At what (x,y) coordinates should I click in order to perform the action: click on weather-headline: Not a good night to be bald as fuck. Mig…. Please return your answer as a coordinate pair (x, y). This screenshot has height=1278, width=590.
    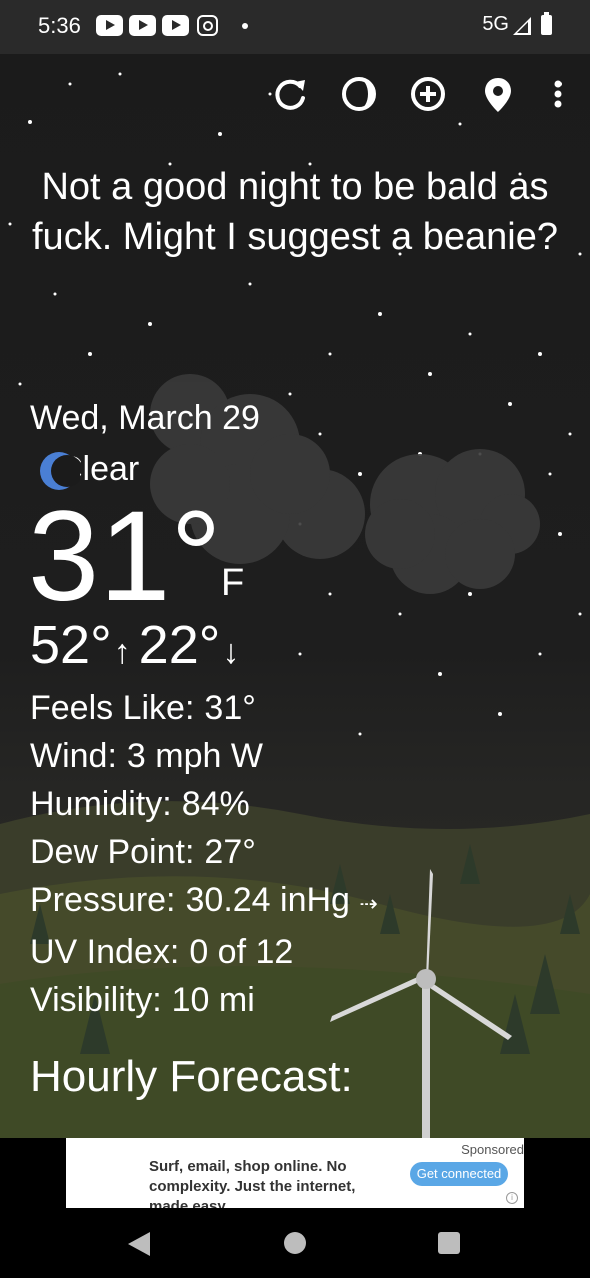
    Looking at the image, I should click on (295, 212).